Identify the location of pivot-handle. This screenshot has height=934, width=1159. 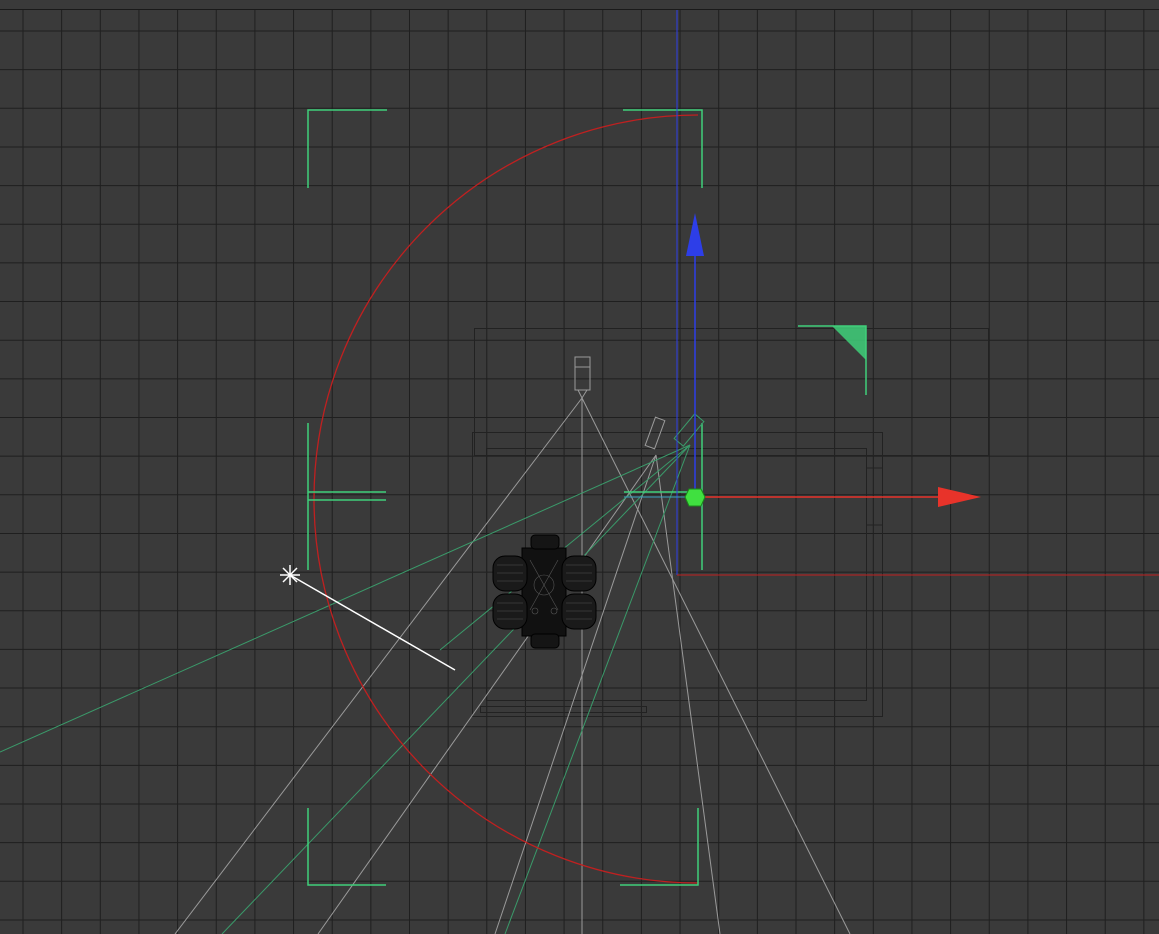
(695, 497).